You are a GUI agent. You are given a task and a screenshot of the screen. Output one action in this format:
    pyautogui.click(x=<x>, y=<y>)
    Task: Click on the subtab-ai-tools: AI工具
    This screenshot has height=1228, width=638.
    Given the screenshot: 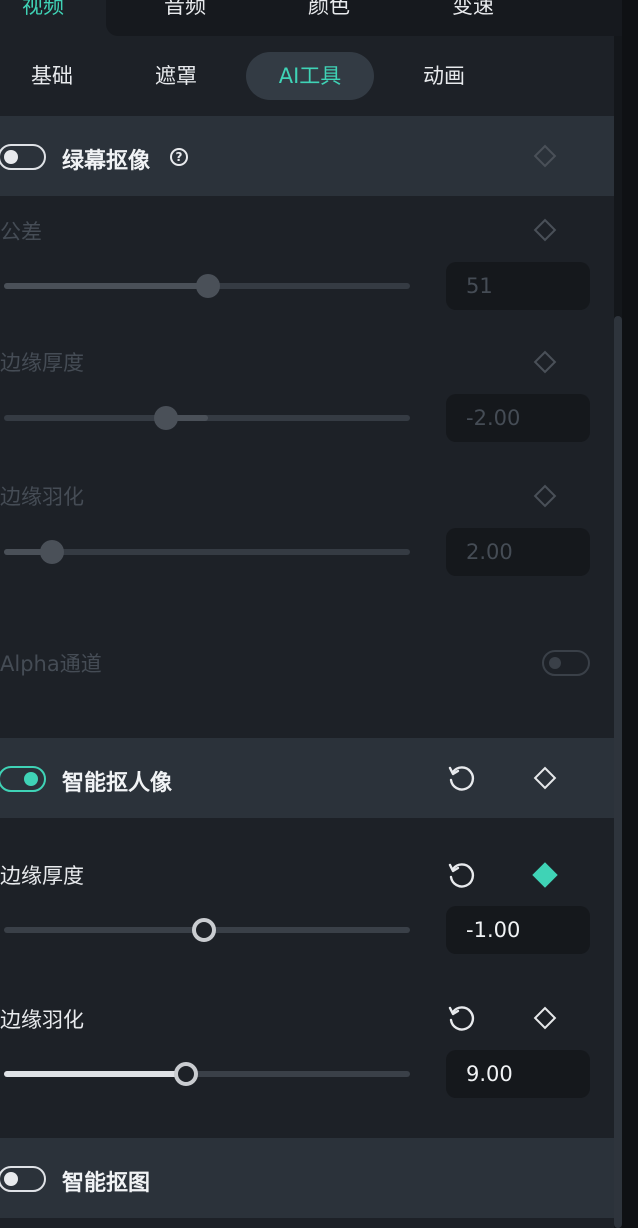 What is the action you would take?
    pyautogui.click(x=310, y=76)
    